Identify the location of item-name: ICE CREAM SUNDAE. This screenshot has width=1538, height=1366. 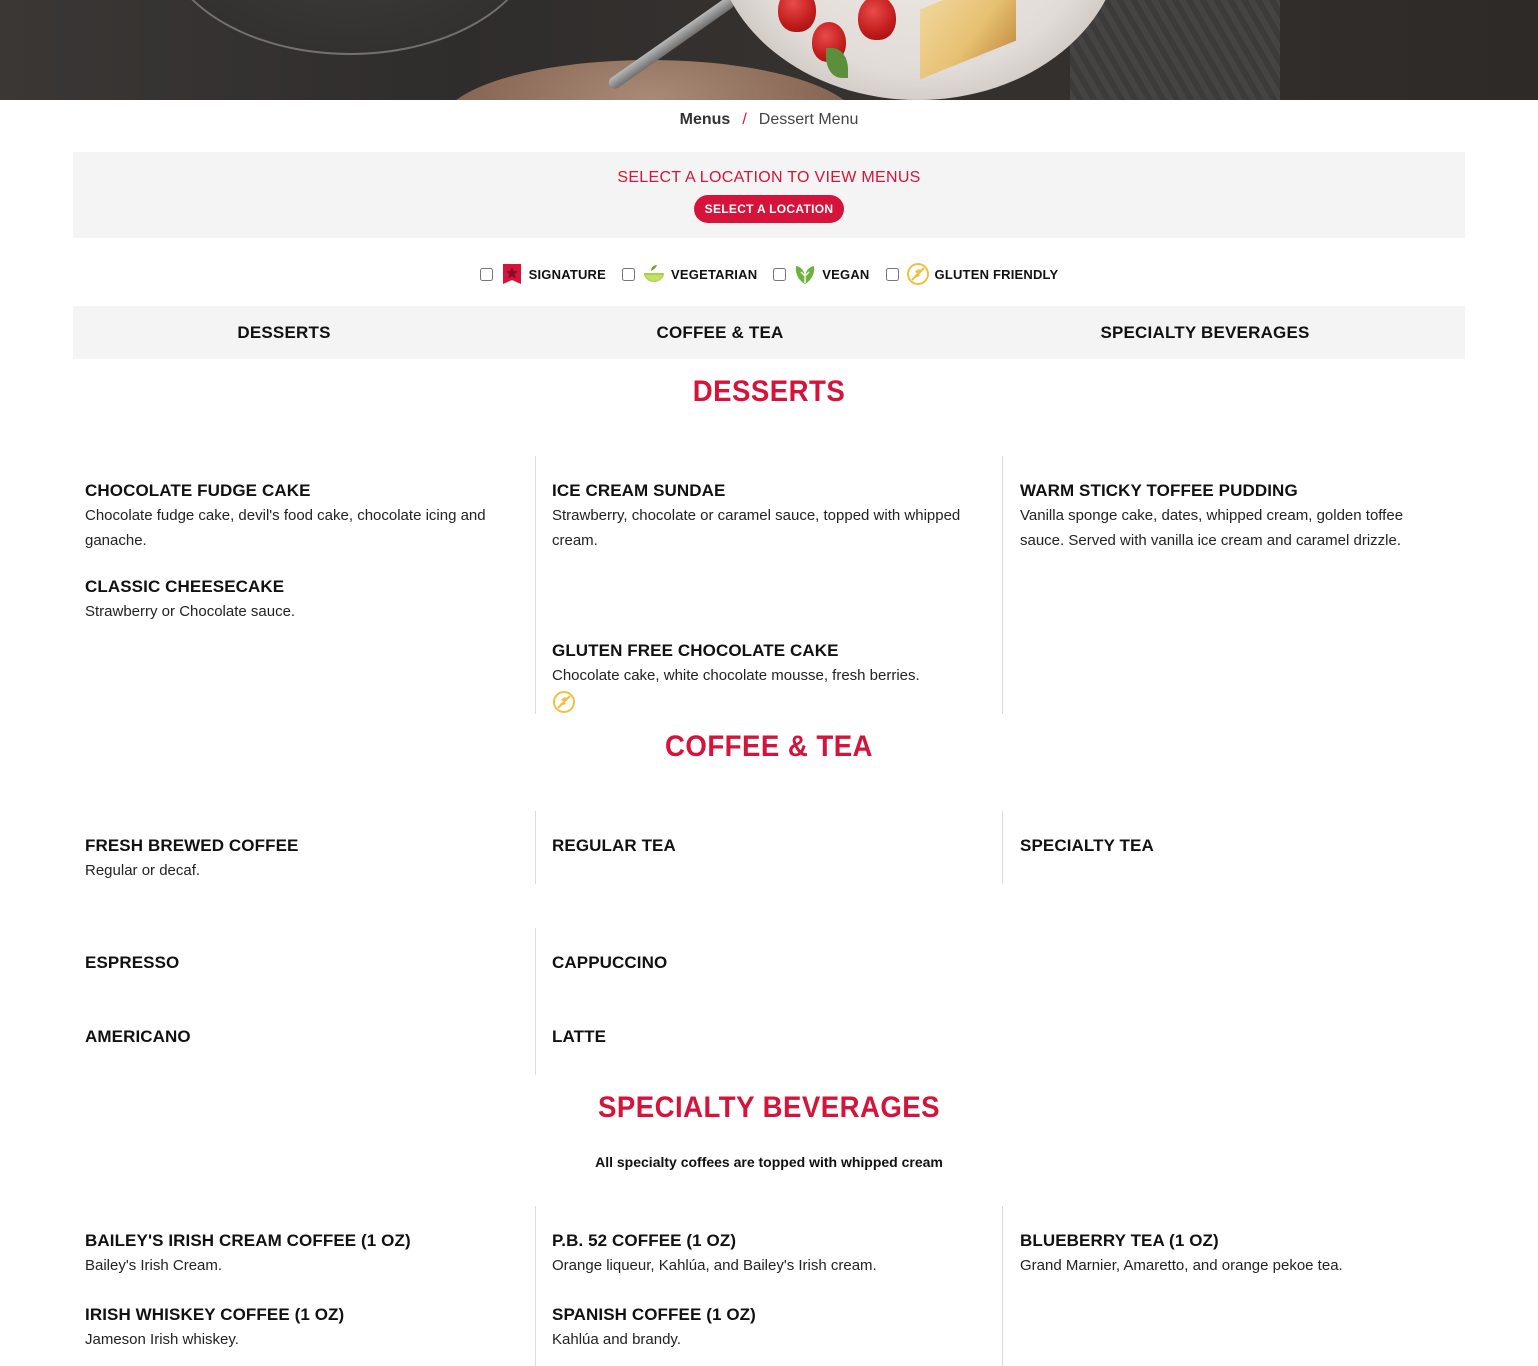
(639, 490).